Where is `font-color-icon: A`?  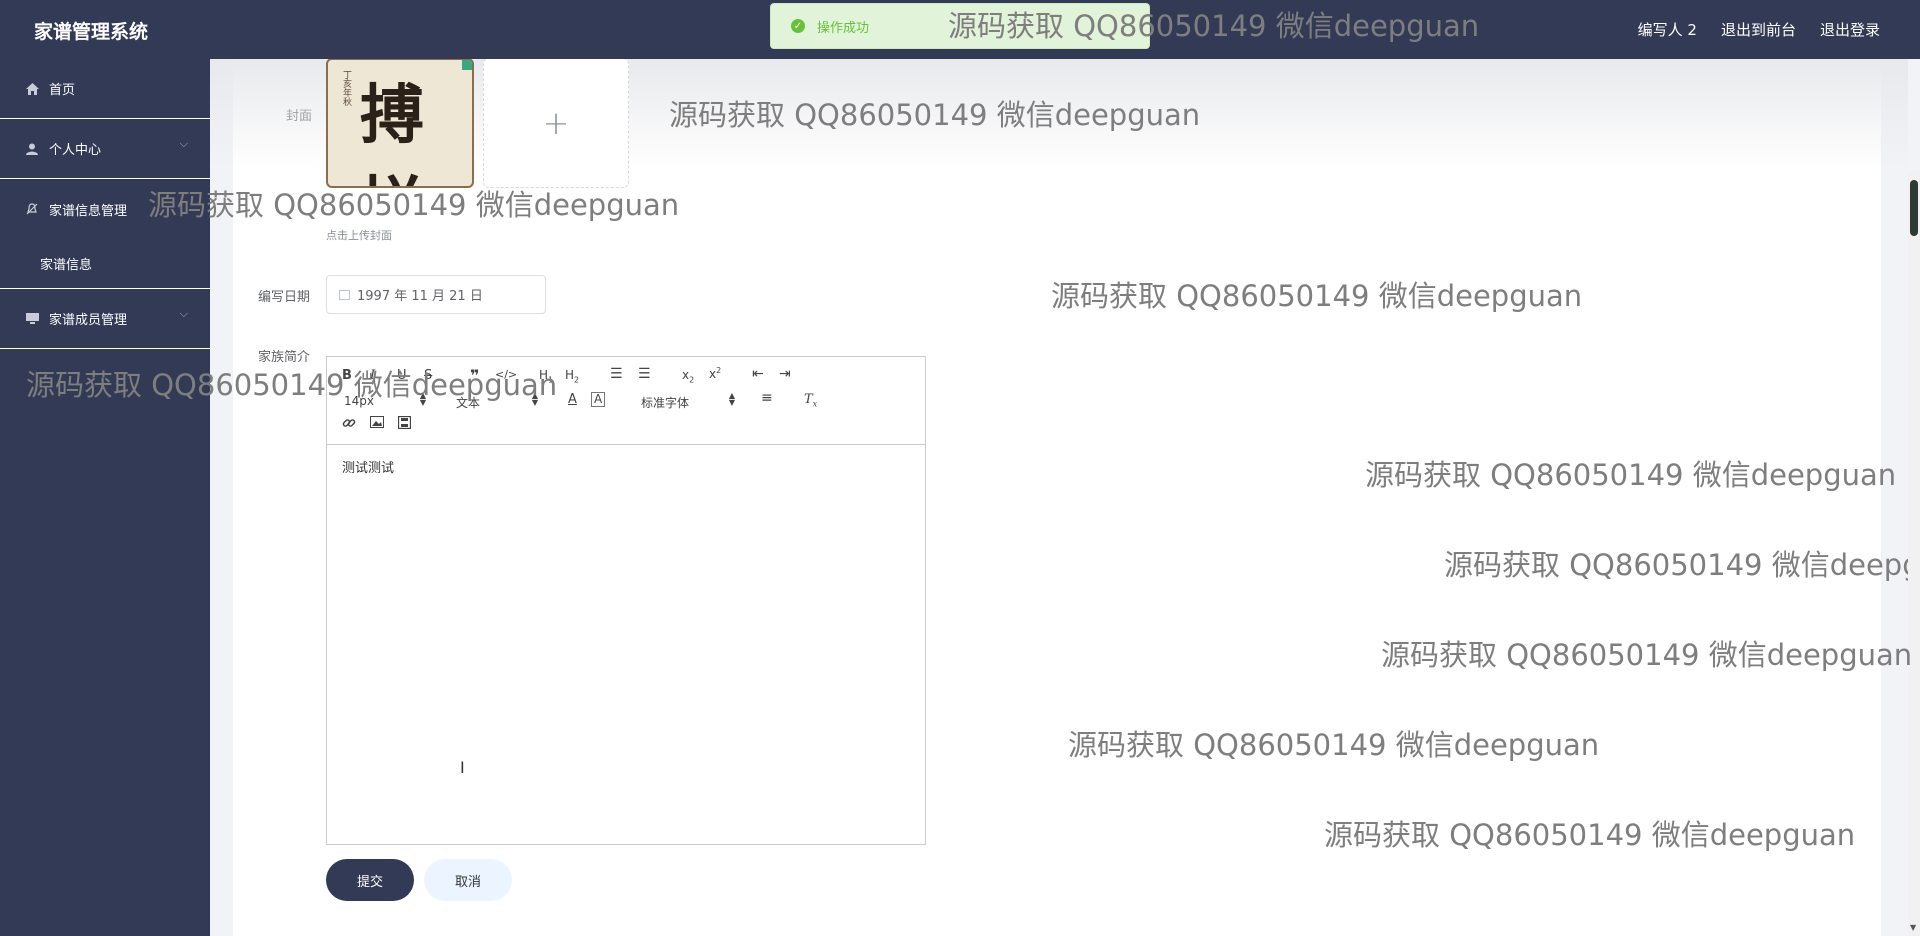 font-color-icon: A is located at coordinates (572, 399).